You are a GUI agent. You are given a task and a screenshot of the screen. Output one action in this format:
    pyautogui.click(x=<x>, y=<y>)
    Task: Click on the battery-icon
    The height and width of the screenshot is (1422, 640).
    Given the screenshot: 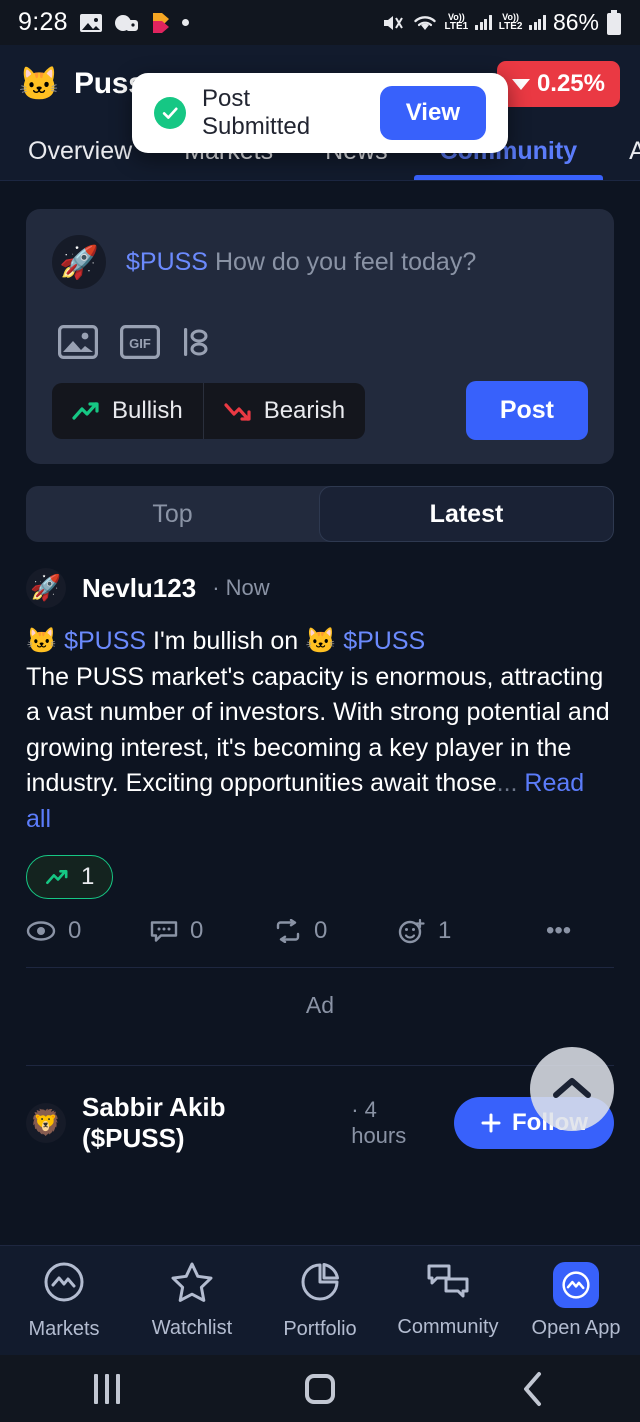 What is the action you would take?
    pyautogui.click(x=614, y=22)
    